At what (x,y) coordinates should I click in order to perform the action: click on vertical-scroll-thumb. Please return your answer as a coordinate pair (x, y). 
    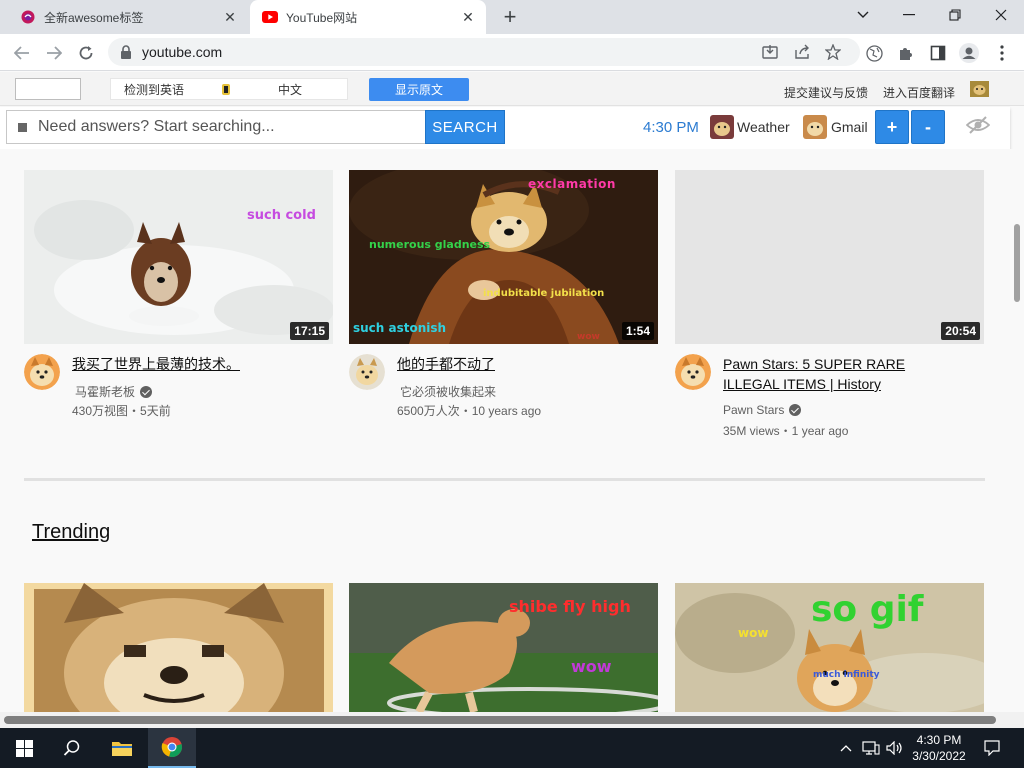
    Looking at the image, I should click on (1017, 263).